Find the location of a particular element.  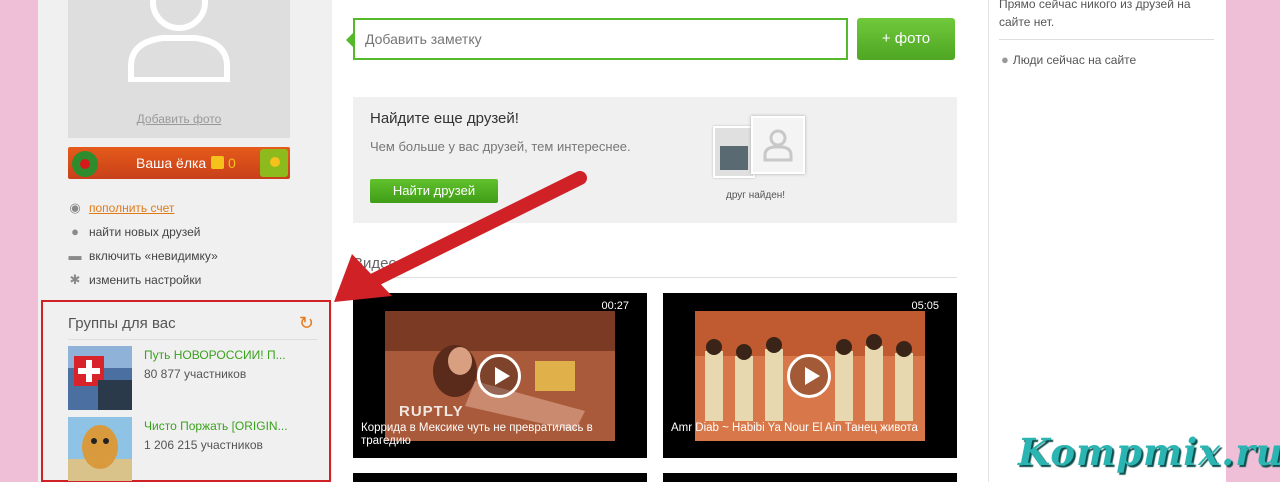

elka-label: Ваша ёлка is located at coordinates (171, 163).